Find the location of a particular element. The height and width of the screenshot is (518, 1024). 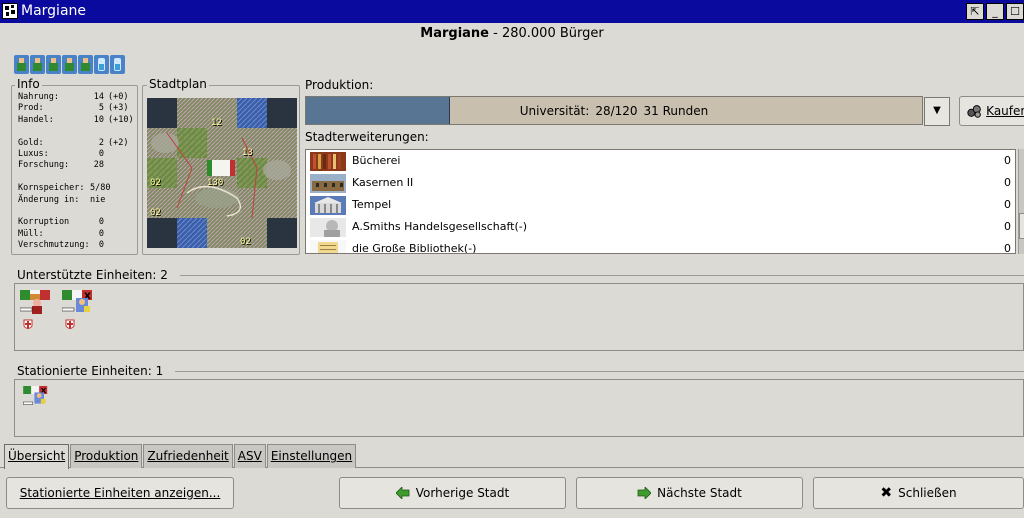

production-turns: 31 Runden is located at coordinates (676, 111).